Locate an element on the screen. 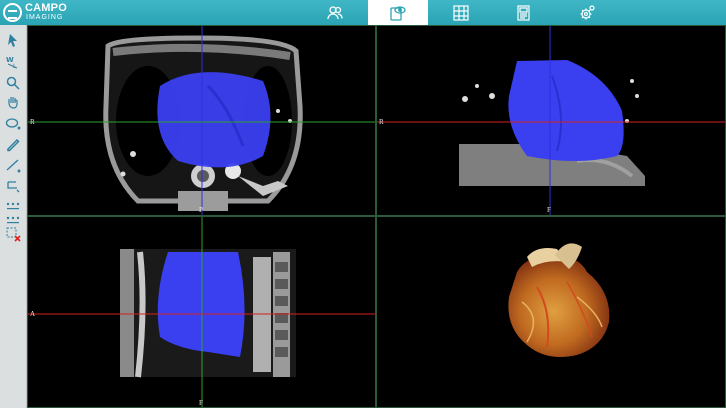 The width and height of the screenshot is (726, 408). ellipse-roi-icon is located at coordinates (13, 124).